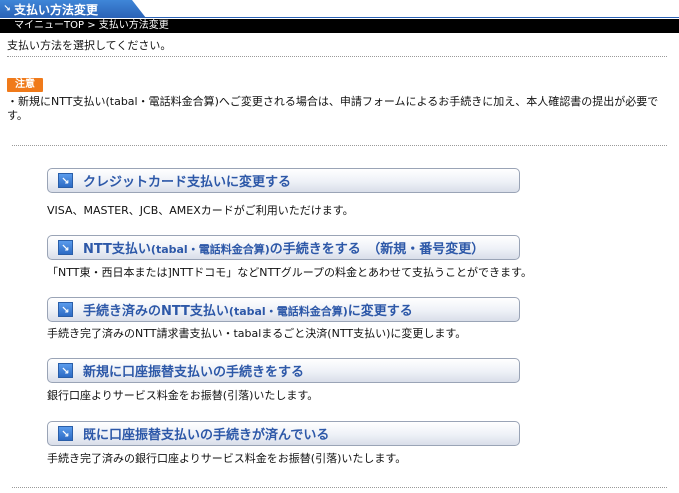  I want to click on page-title: 支払い方法変更, so click(56, 9).